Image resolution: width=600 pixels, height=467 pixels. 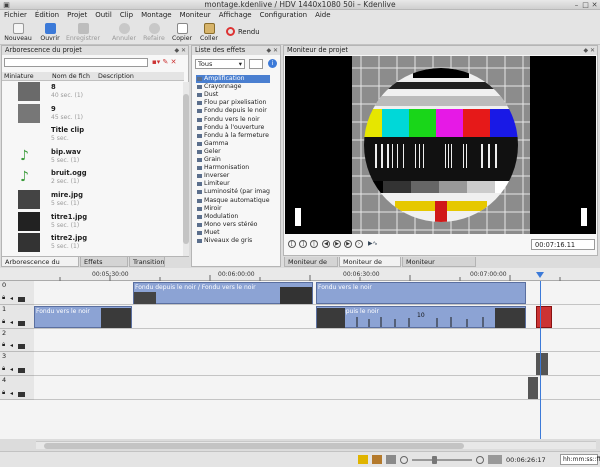 I want to click on menu-projet: Projet, so click(x=77, y=15).